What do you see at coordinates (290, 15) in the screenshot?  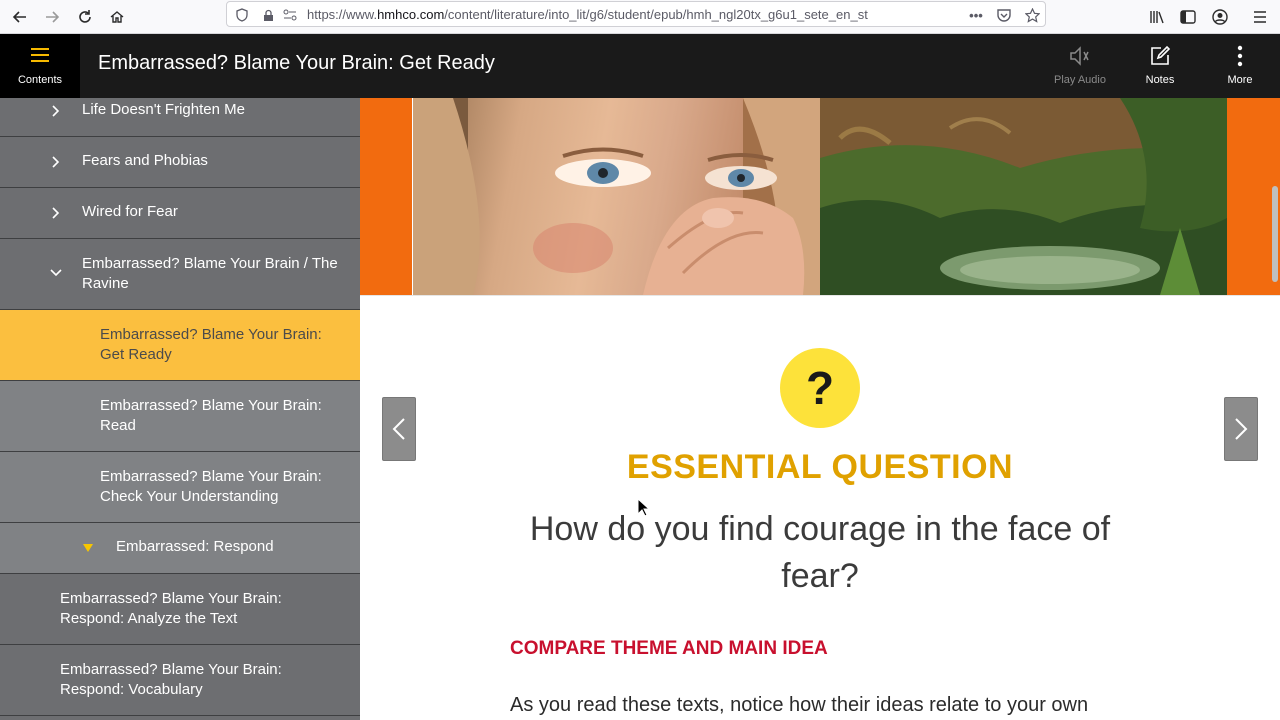 I see `permissions-icon` at bounding box center [290, 15].